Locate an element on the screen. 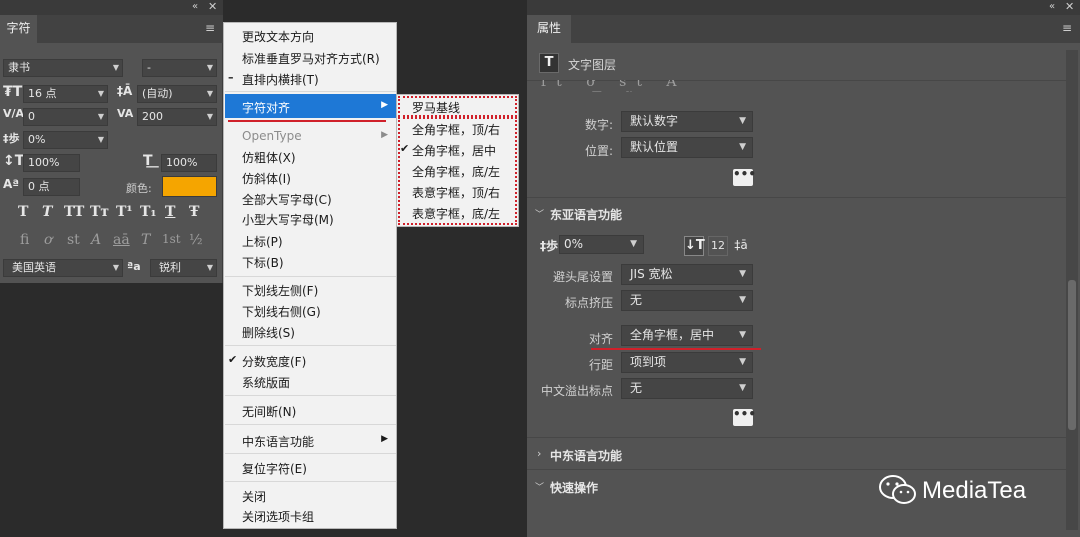  opentype-icons: ft ơ st A aa T ľ is located at coordinates (614, 86).